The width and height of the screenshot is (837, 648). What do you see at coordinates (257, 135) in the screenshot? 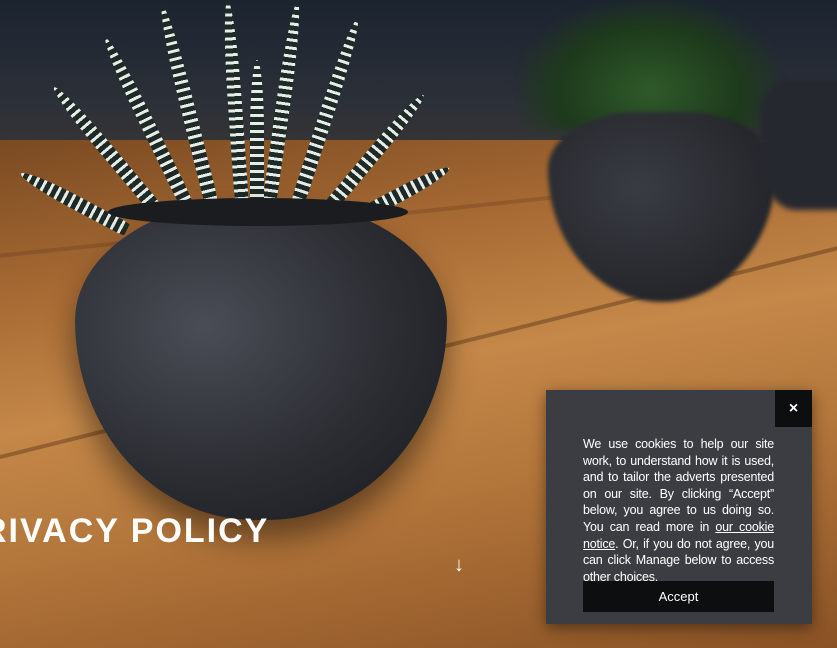
I see `leaf` at bounding box center [257, 135].